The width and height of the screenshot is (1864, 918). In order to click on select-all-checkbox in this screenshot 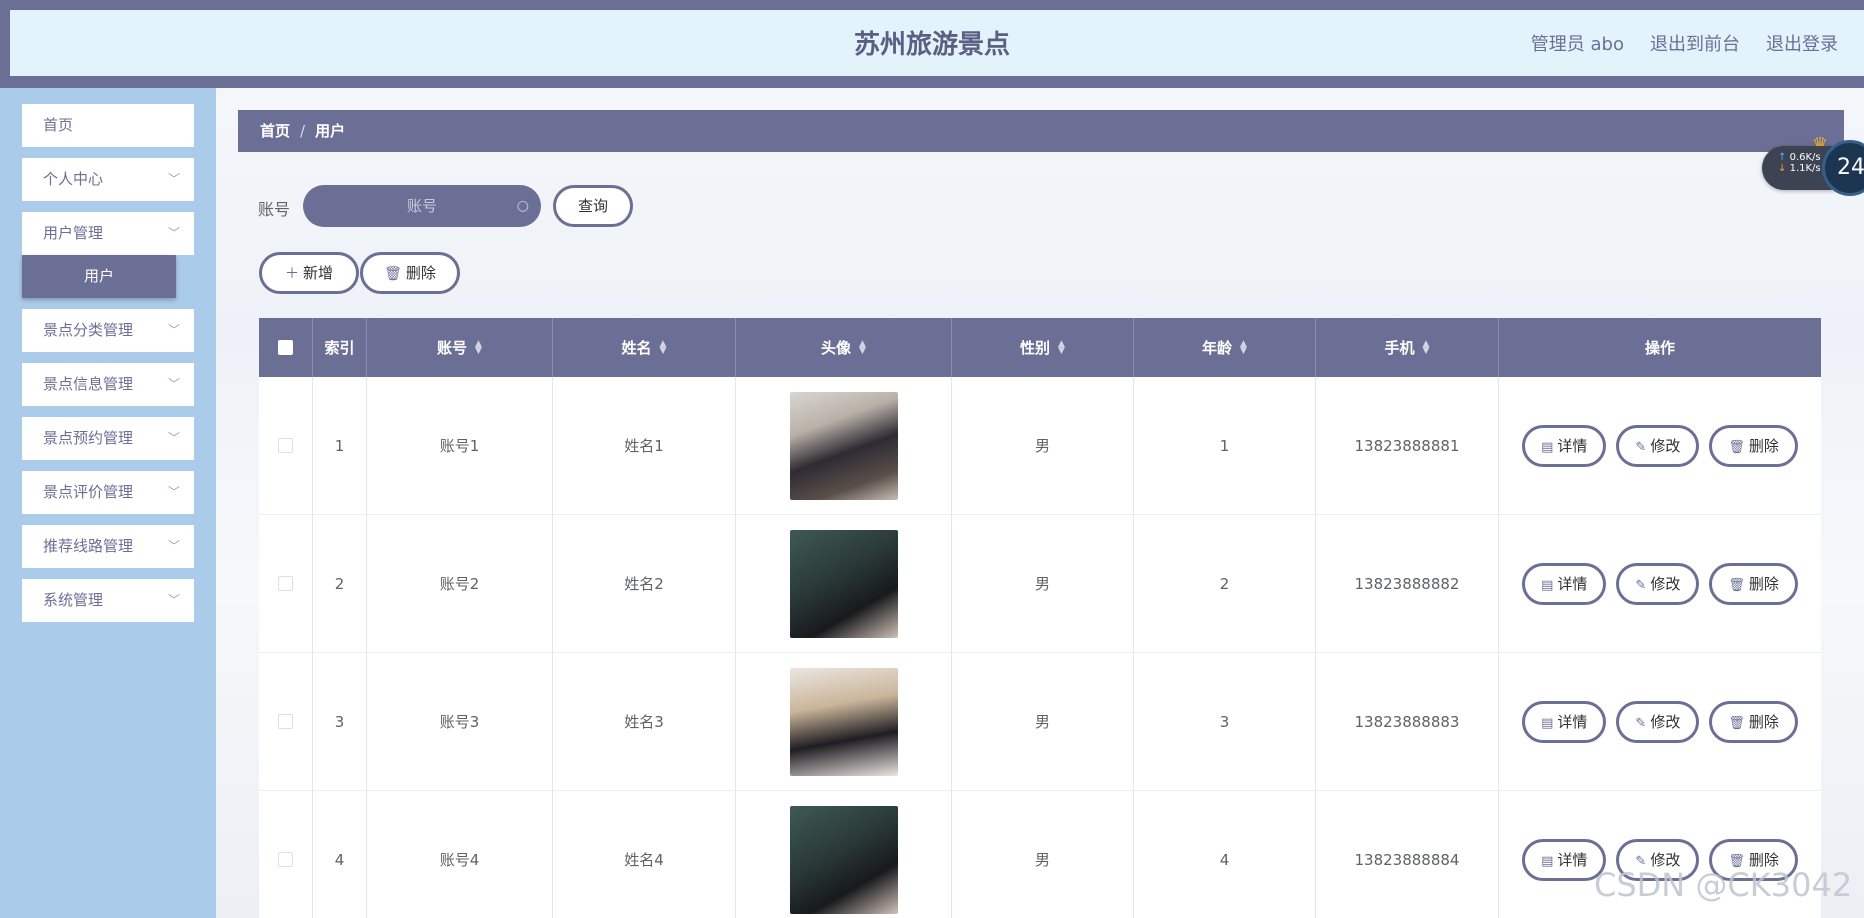, I will do `click(285, 347)`.